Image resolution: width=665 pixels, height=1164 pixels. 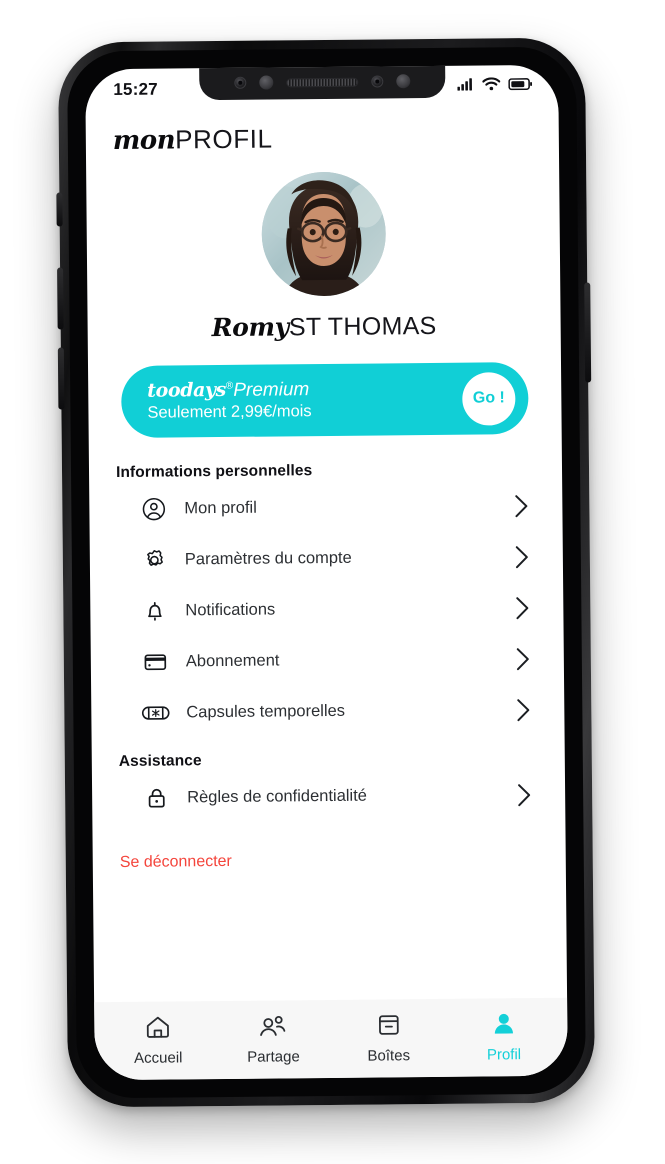 What do you see at coordinates (154, 560) in the screenshot?
I see `gear-icon` at bounding box center [154, 560].